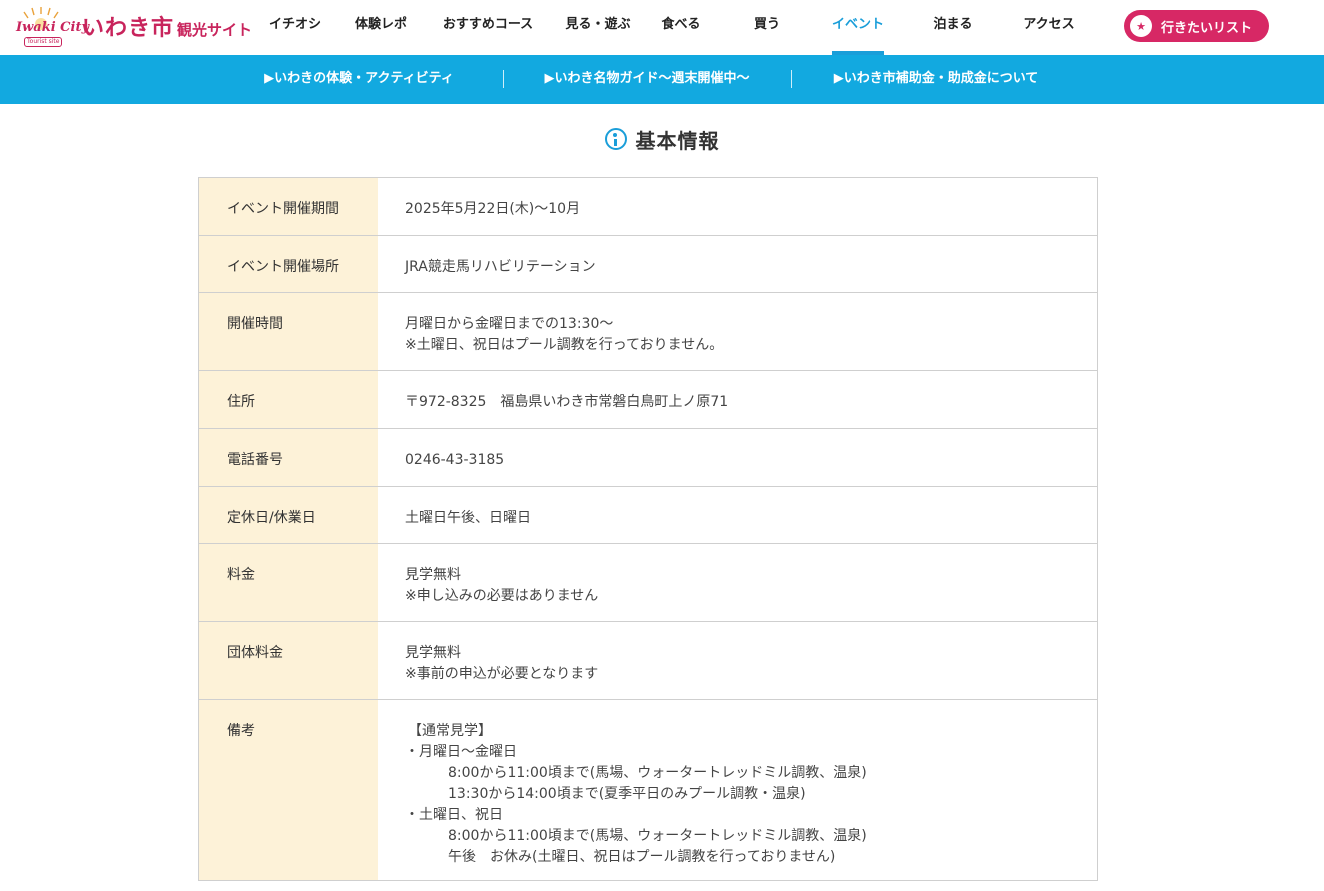 This screenshot has height=891, width=1324. What do you see at coordinates (767, 27) in the screenshot?
I see `nav-item-kau: 買う` at bounding box center [767, 27].